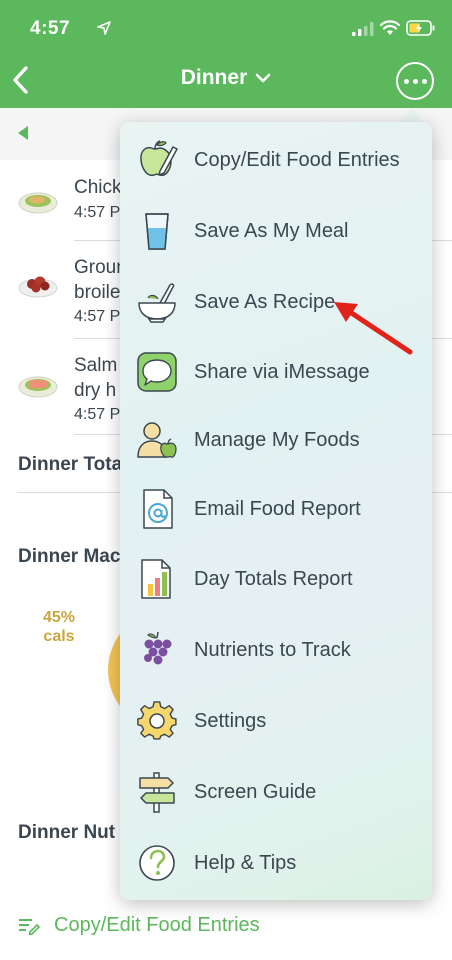  I want to click on salmon-image, so click(38, 387).